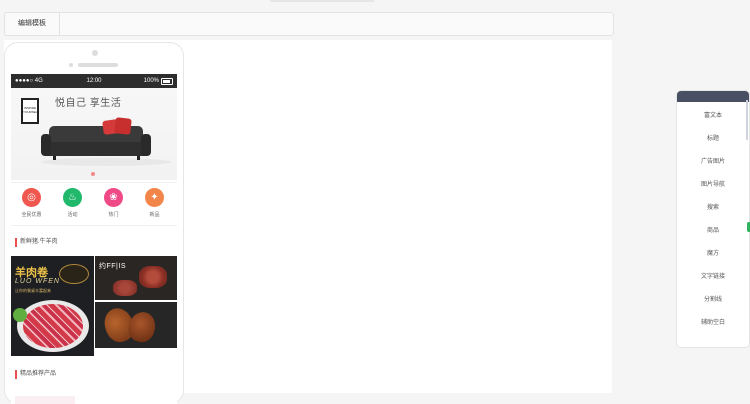 The image size is (750, 404). Describe the element at coordinates (72, 215) in the screenshot. I see `nav-label: 活动` at that location.